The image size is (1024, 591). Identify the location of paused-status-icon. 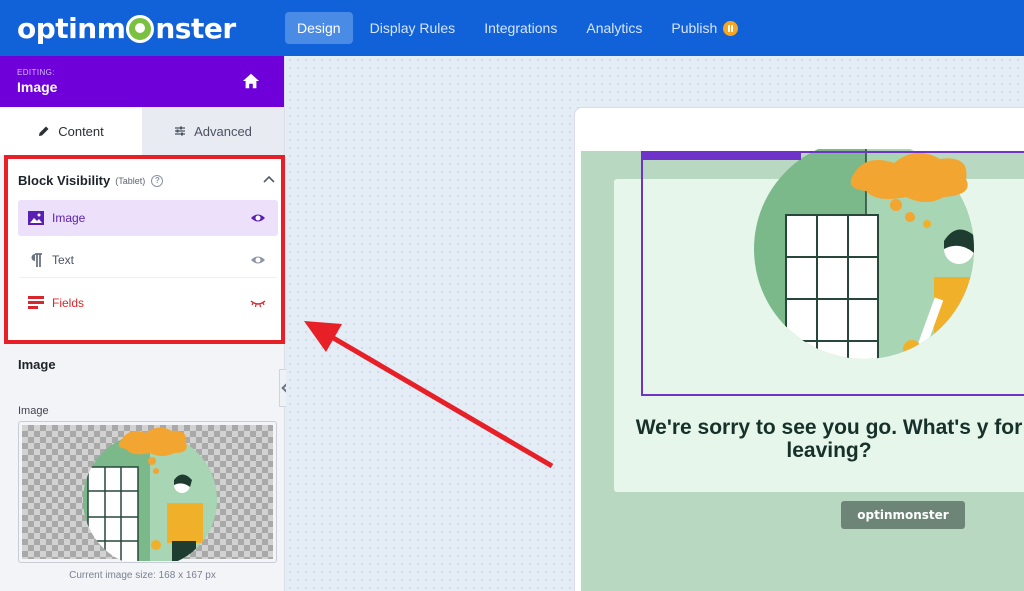
(731, 28).